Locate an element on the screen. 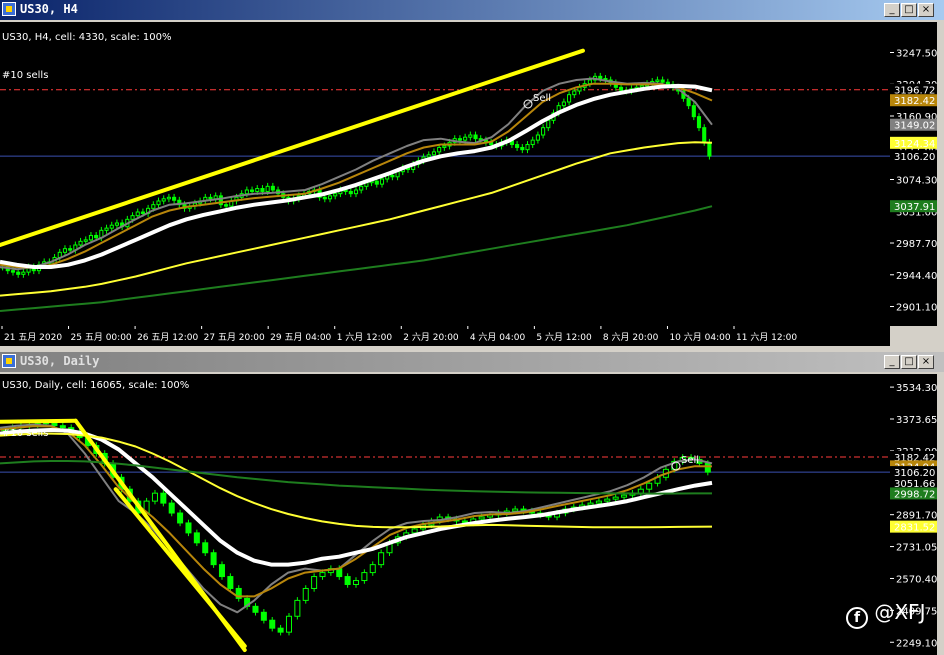 The width and height of the screenshot is (944, 655). scrollbar-h4 is located at coordinates (940, 174).